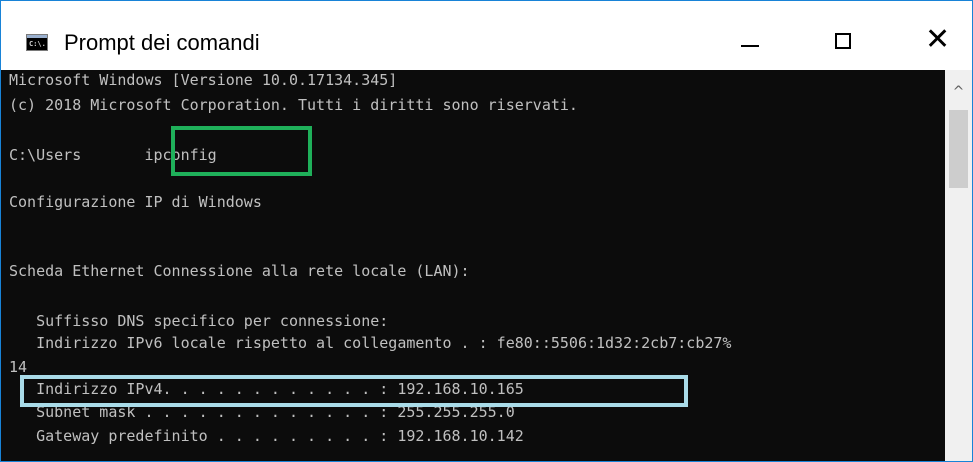 The image size is (973, 462). Describe the element at coordinates (958, 90) in the screenshot. I see `scroll-up-arrow-icon: ^` at that location.